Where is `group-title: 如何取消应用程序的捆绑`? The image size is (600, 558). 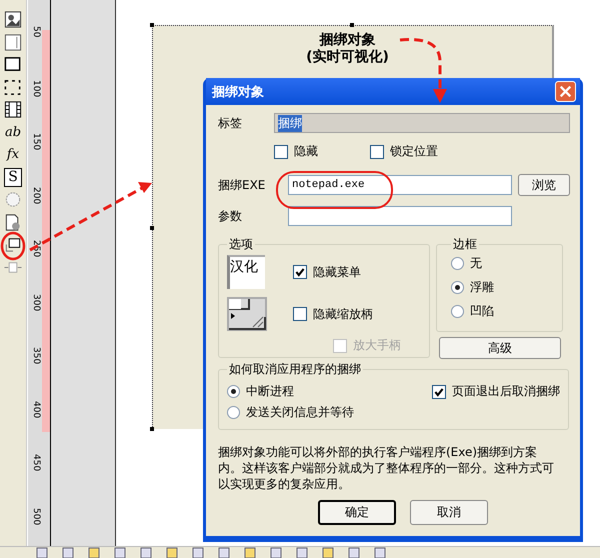 group-title: 如何取消应用程序的捆绑 is located at coordinates (295, 369).